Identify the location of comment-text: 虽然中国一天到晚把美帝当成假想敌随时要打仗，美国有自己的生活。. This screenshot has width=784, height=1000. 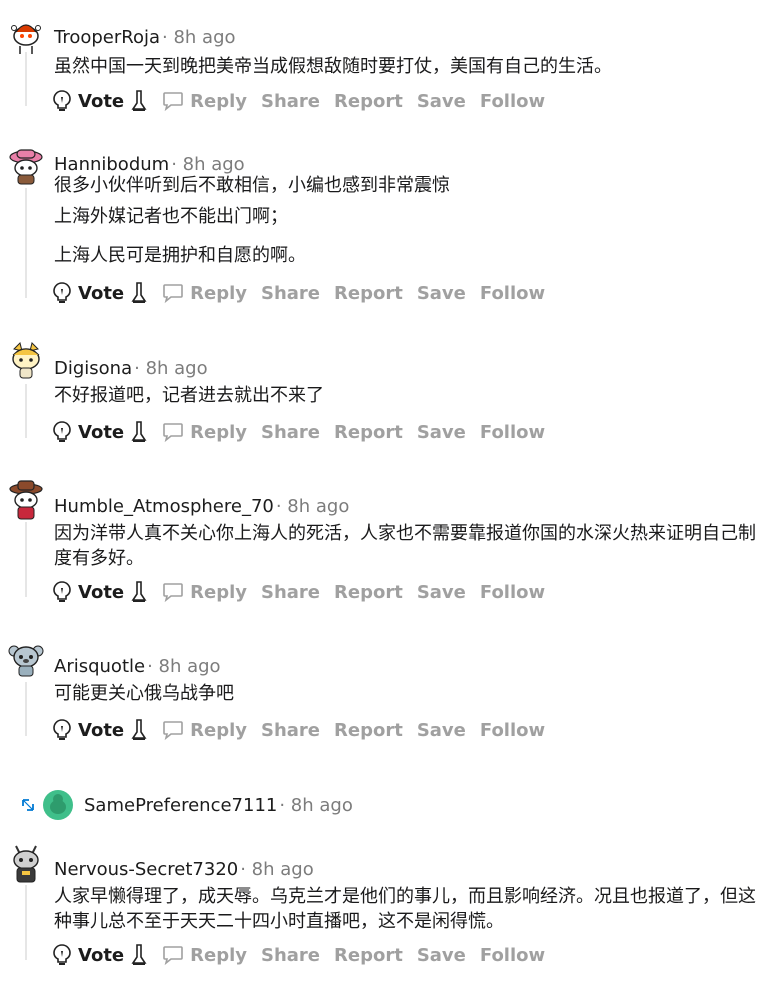
(333, 66).